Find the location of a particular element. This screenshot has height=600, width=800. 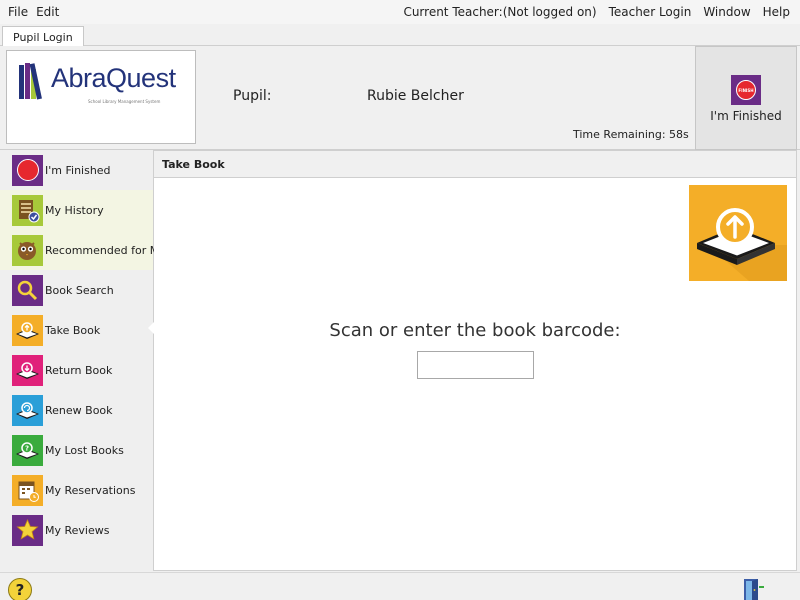

sidebar-item-book-search: Book Search is located at coordinates (76, 290).